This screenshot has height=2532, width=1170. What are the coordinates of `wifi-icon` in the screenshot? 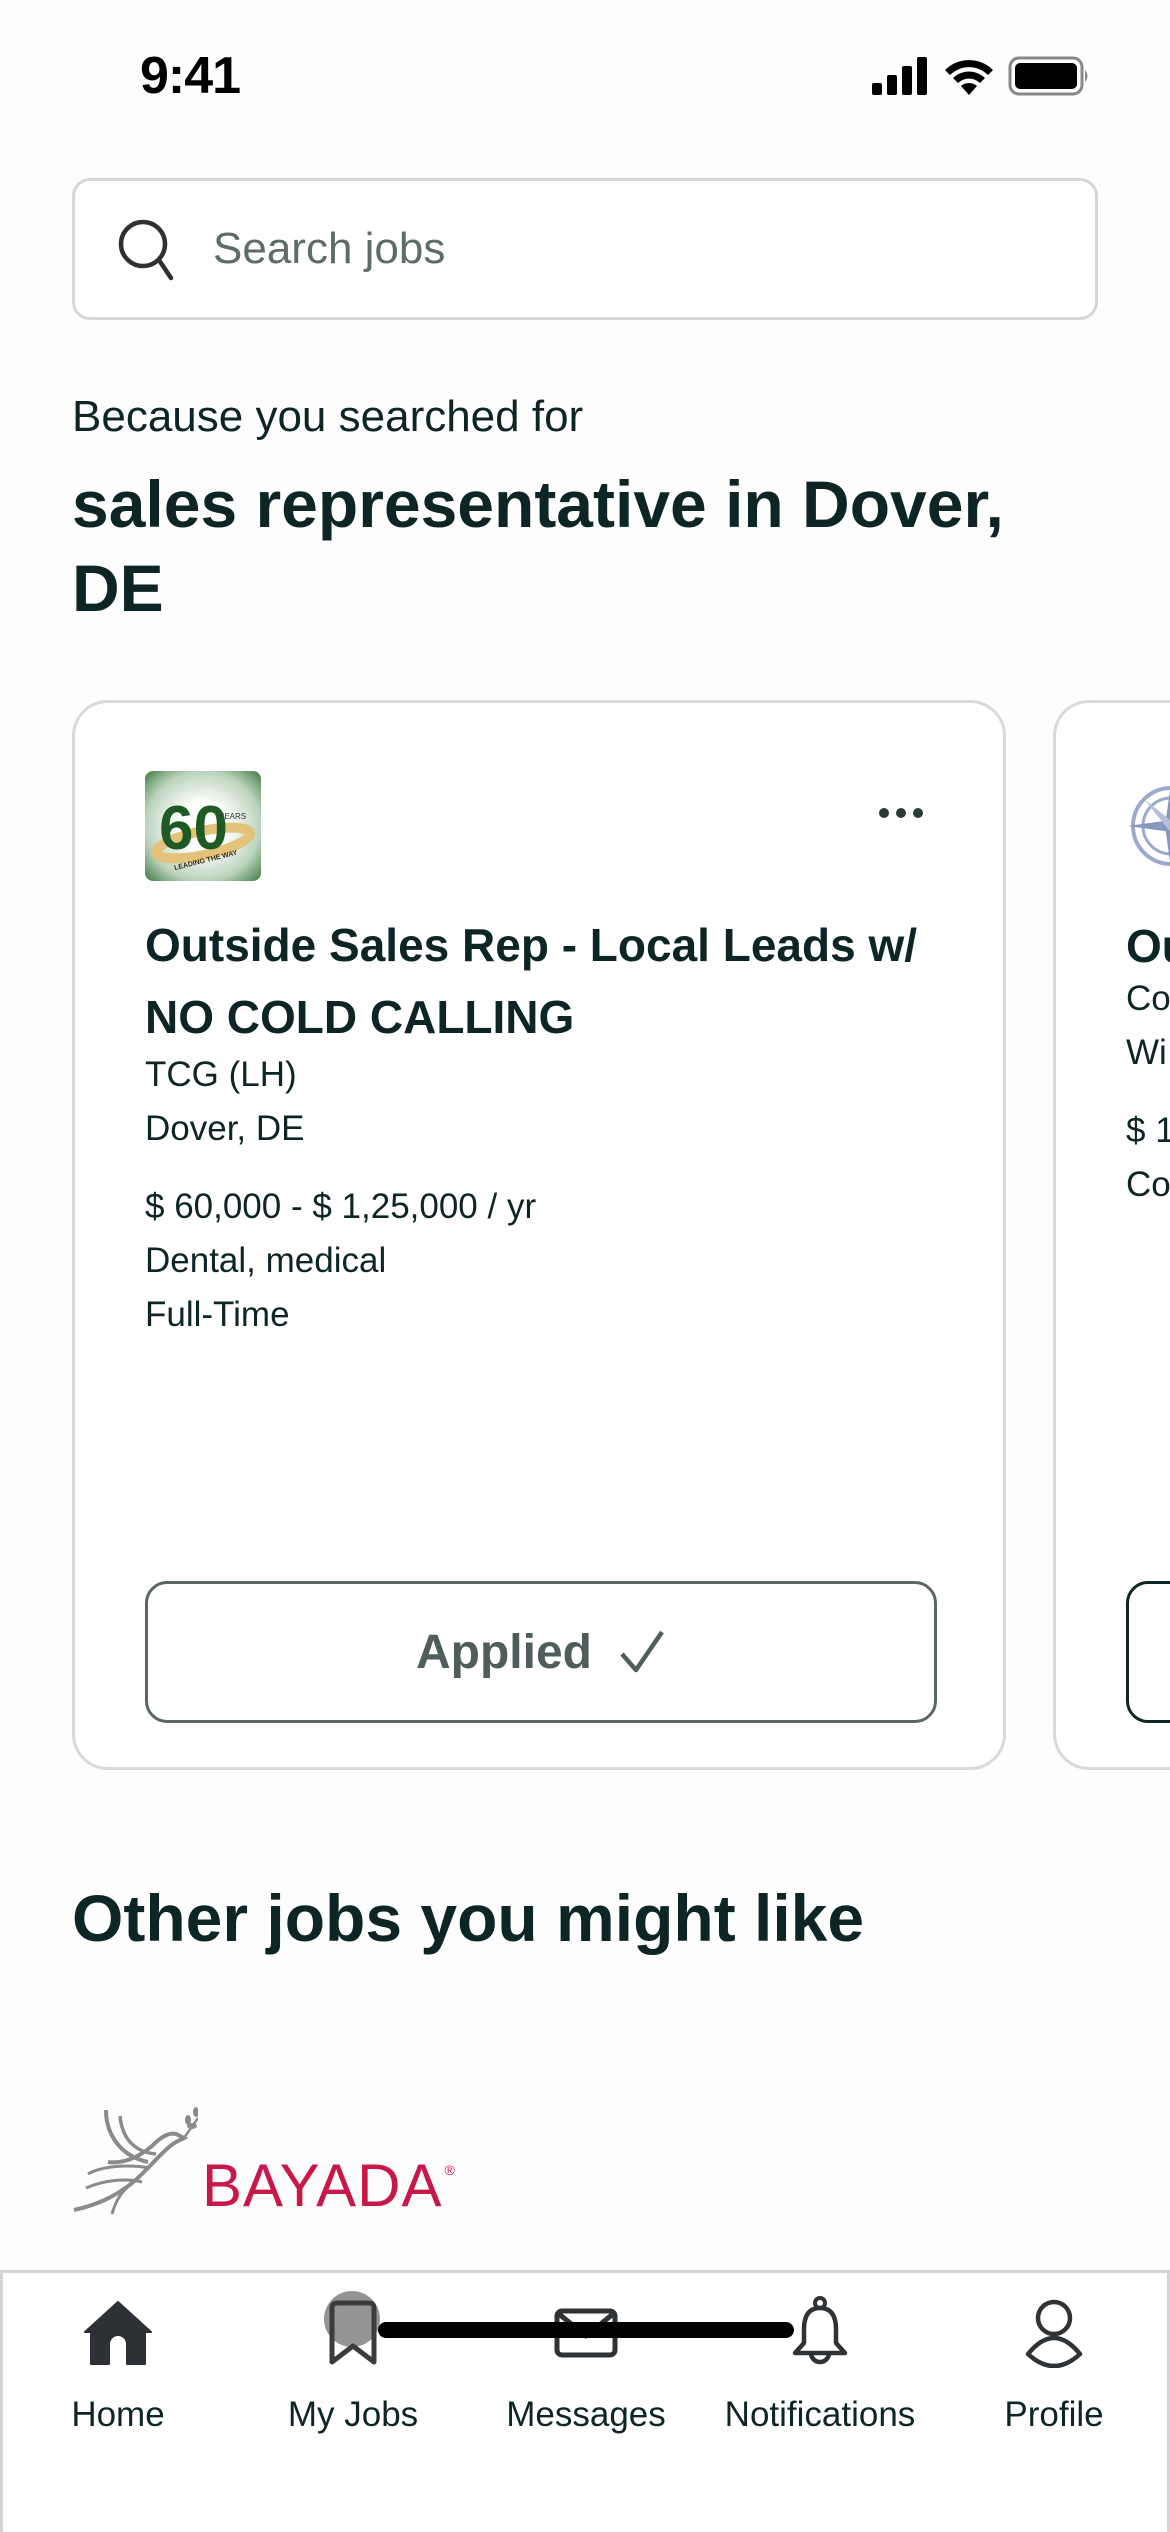 It's located at (969, 77).